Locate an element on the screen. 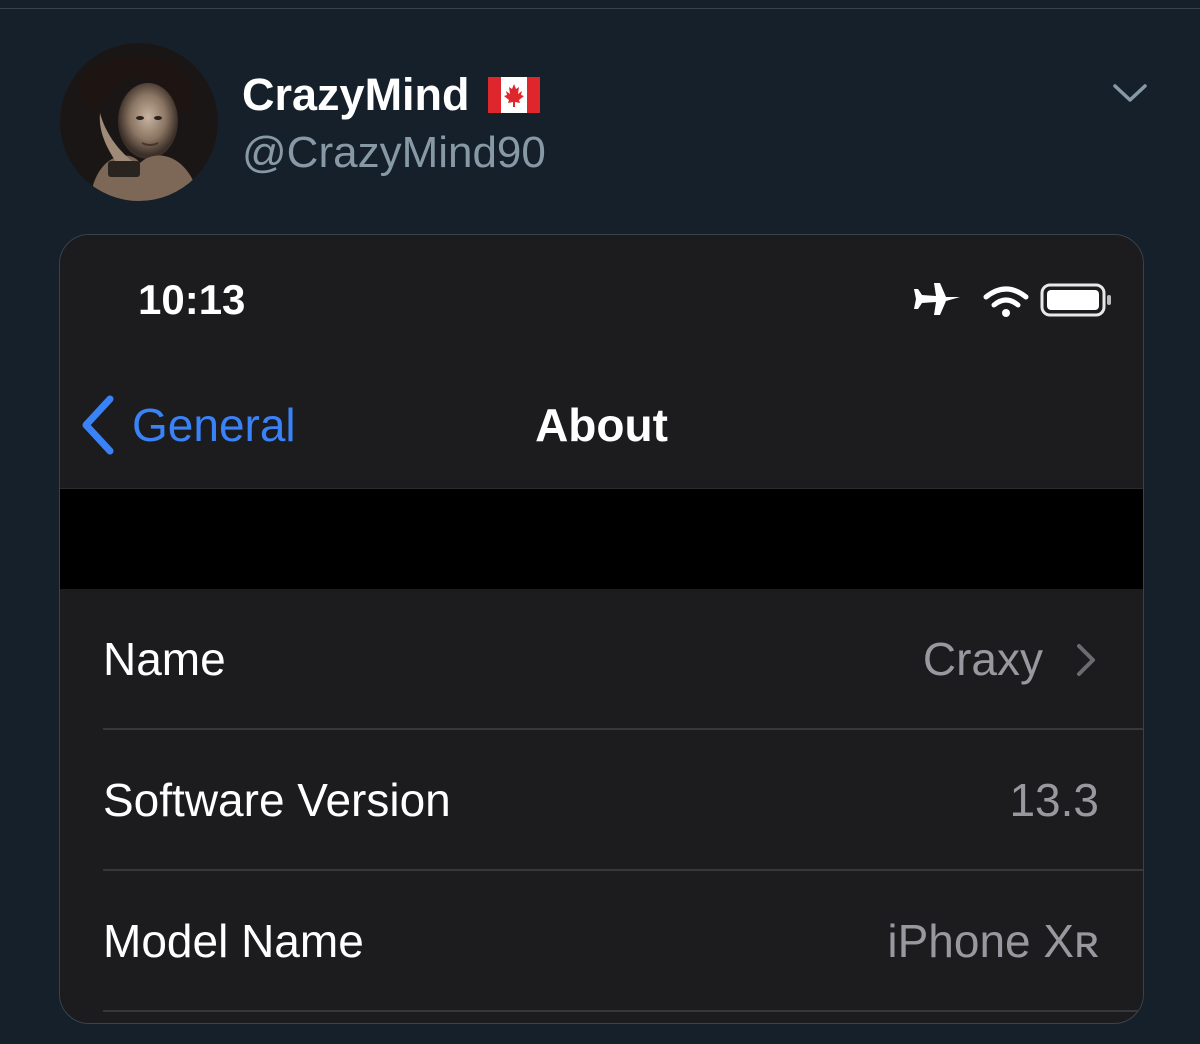 The width and height of the screenshot is (1200, 1044). row-value-text: Craxy is located at coordinates (982, 659).